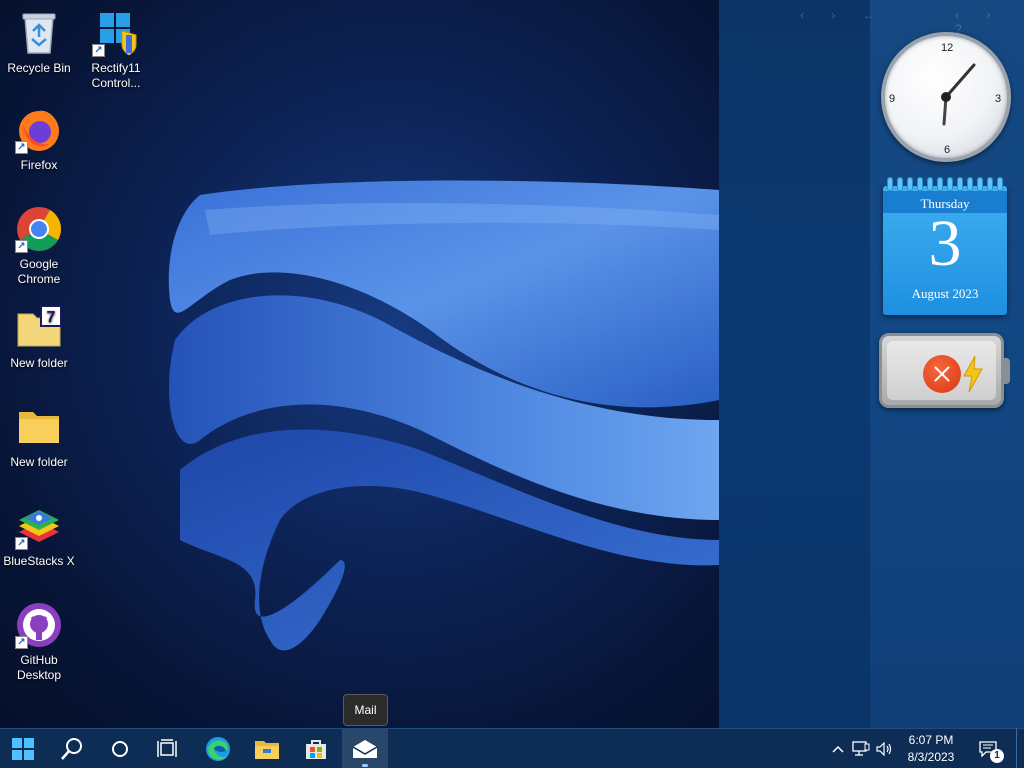 The height and width of the screenshot is (768, 1024). I want to click on circle-icon, so click(120, 749).